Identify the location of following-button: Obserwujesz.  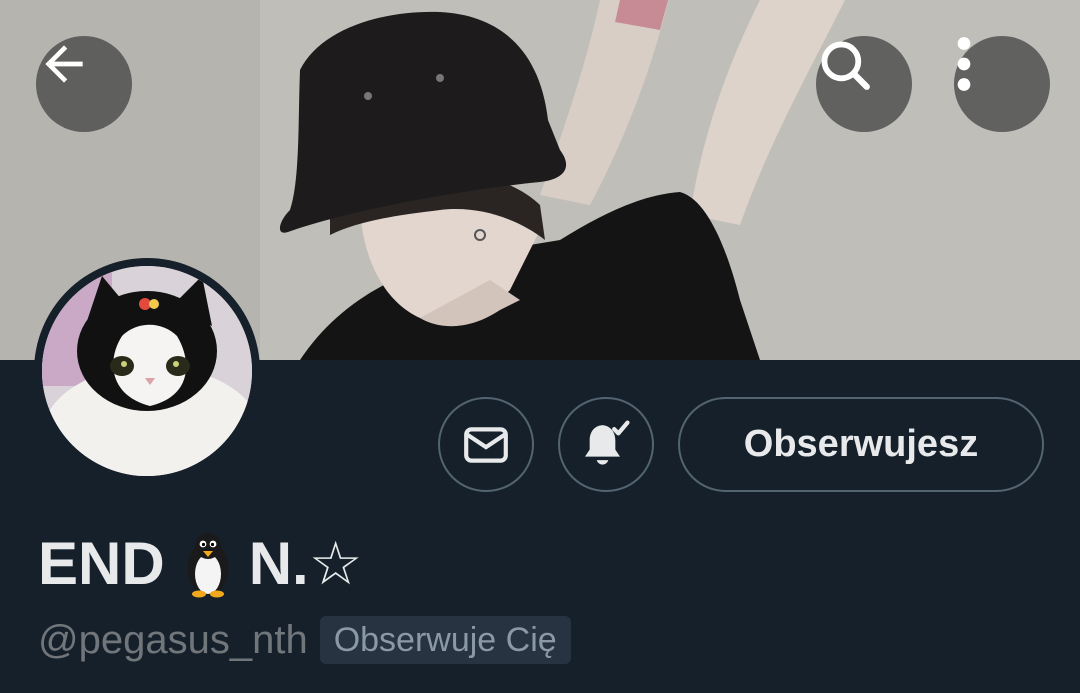
(861, 444).